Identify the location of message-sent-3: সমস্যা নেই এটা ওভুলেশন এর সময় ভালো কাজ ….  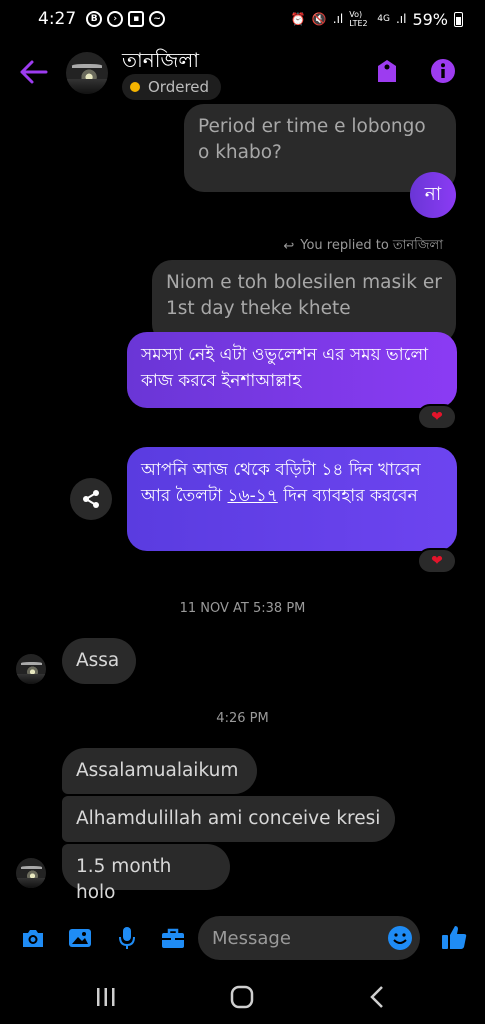
(292, 370).